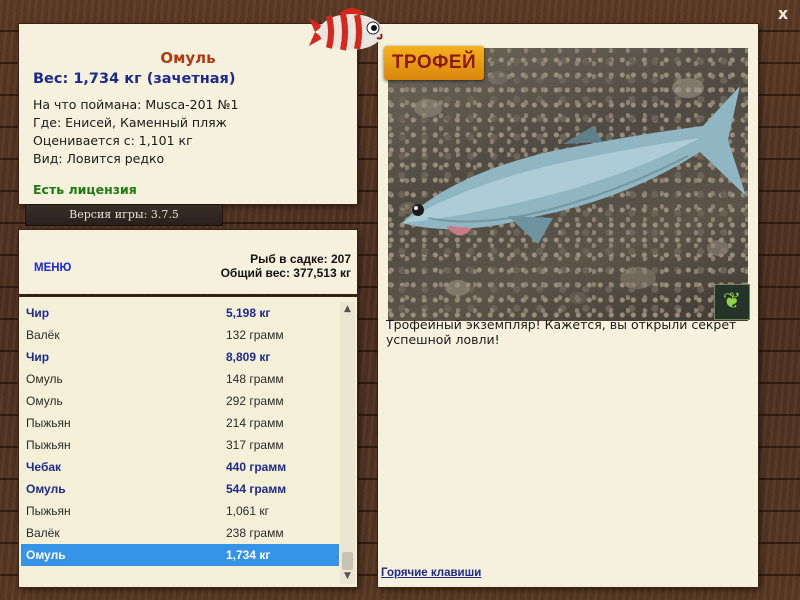 The height and width of the screenshot is (600, 800). Describe the element at coordinates (783, 14) in the screenshot. I see `close-button: x` at that location.